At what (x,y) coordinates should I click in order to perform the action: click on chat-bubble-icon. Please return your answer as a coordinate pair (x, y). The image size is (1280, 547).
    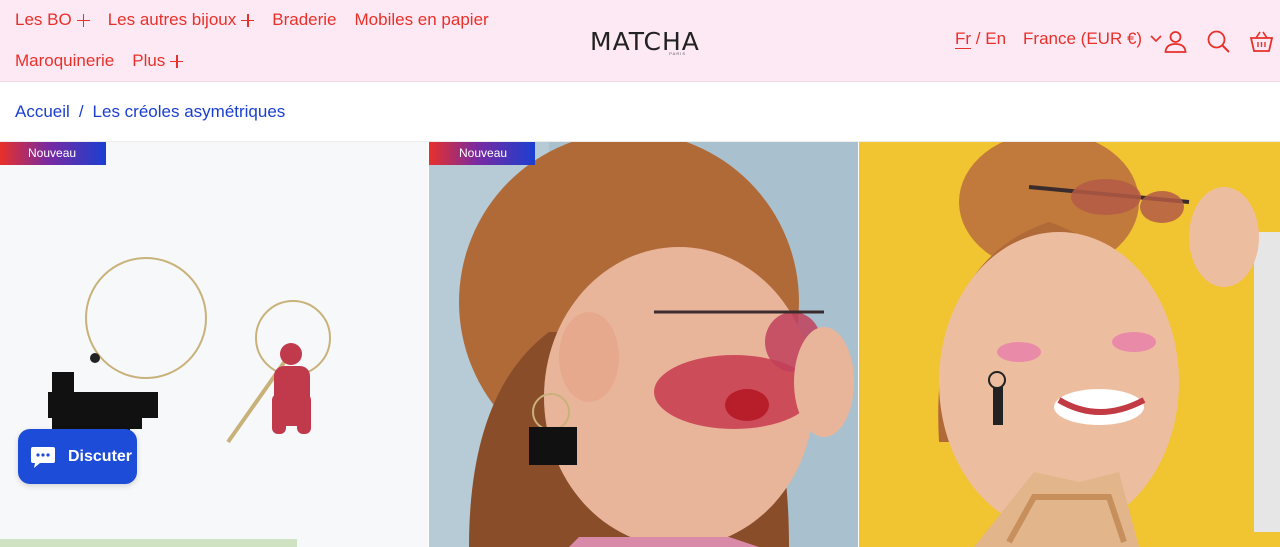
    Looking at the image, I should click on (43, 457).